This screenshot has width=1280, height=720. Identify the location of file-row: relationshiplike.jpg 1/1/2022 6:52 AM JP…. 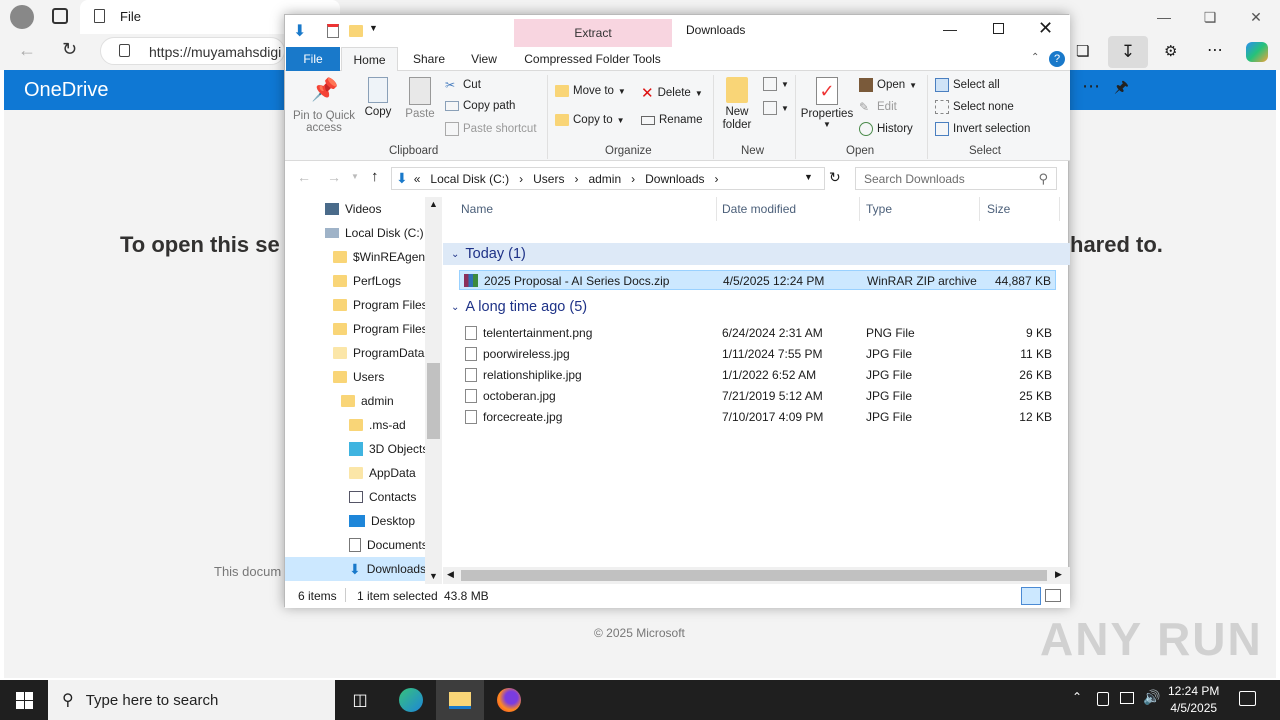
(757, 375).